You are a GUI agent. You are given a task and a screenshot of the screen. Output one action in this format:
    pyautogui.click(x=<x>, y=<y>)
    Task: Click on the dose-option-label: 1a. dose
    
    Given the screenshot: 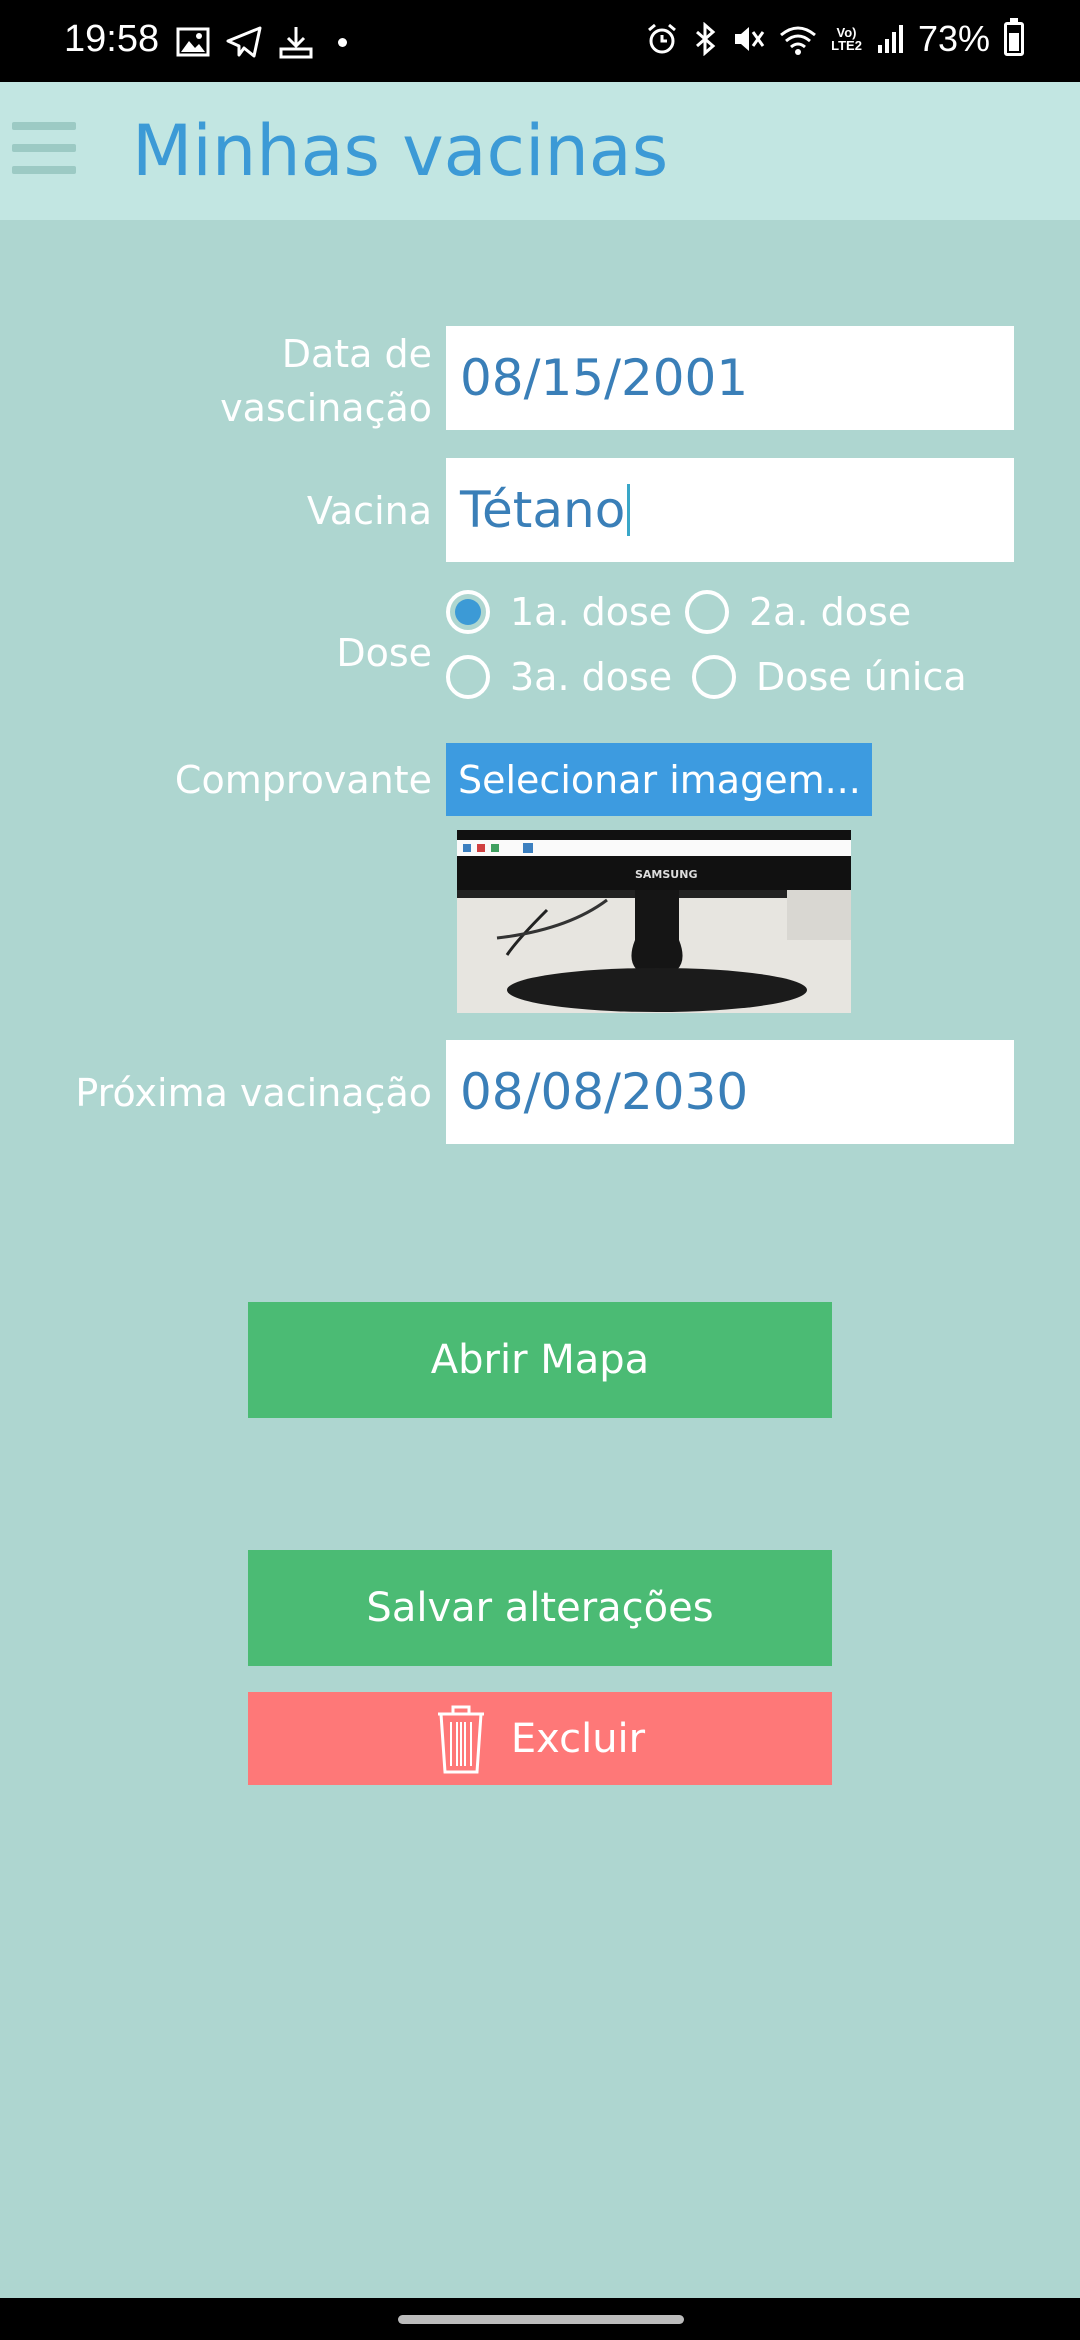 What is the action you would take?
    pyautogui.click(x=591, y=612)
    